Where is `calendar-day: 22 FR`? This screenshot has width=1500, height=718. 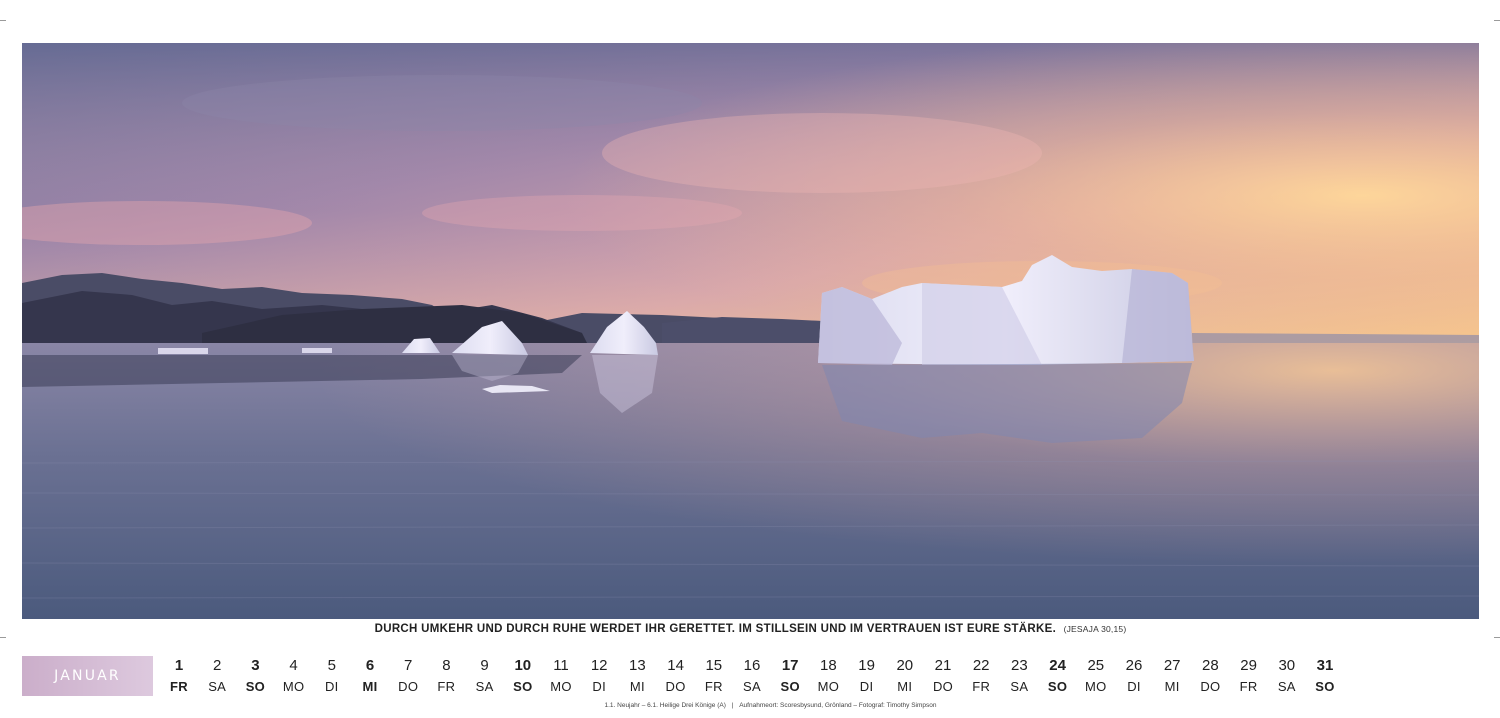 calendar-day: 22 FR is located at coordinates (981, 675).